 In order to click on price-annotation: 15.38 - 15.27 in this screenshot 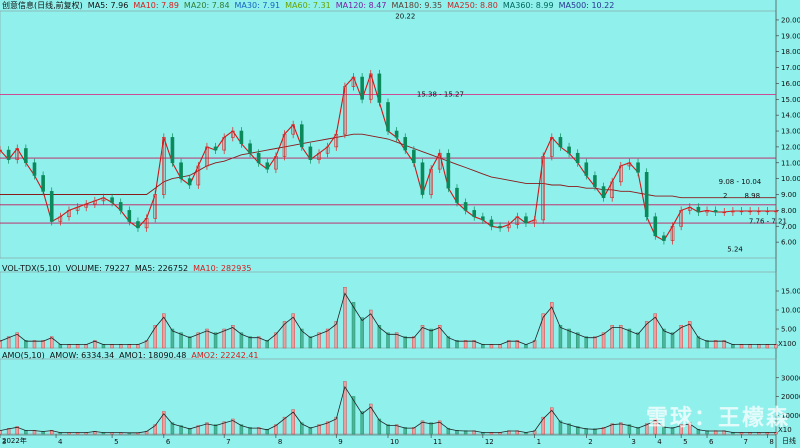, I will do `click(440, 95)`.